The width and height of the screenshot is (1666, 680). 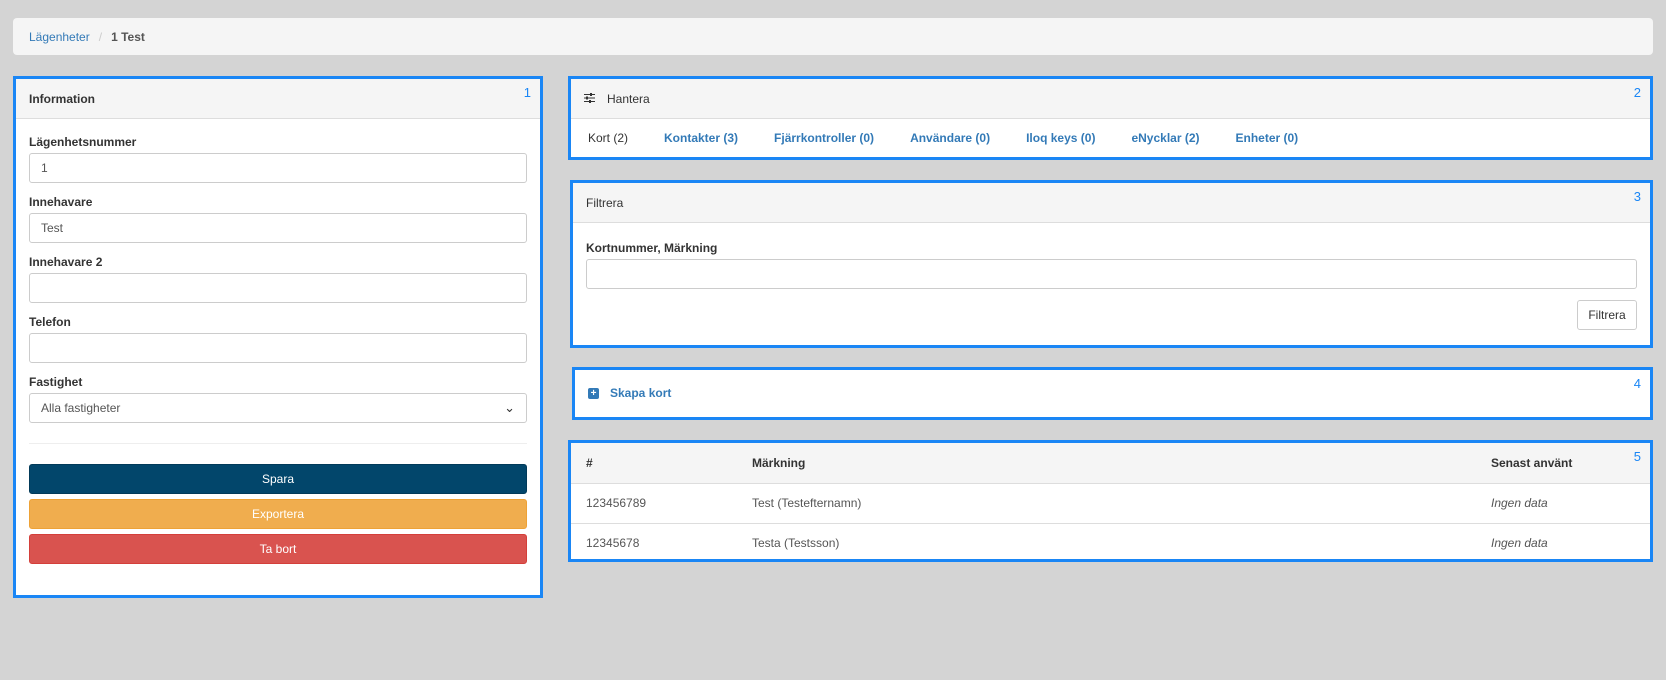 I want to click on save-button: Spara, so click(x=278, y=479).